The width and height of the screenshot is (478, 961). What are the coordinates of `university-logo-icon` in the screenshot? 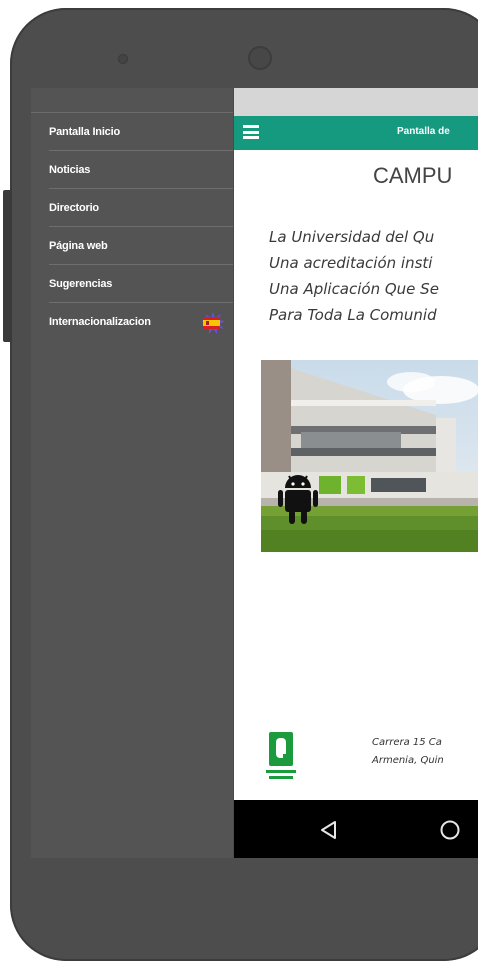 It's located at (281, 755).